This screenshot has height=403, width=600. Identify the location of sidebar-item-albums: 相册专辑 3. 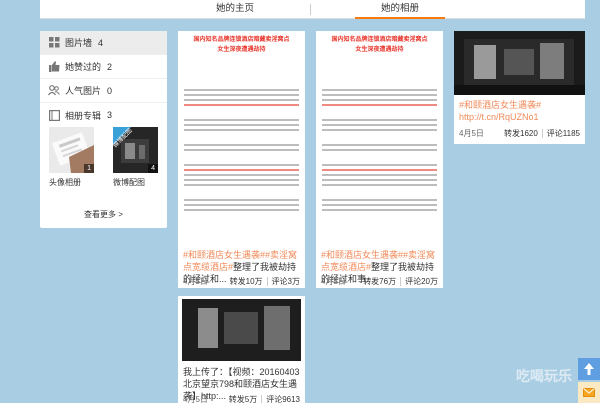
(103, 115).